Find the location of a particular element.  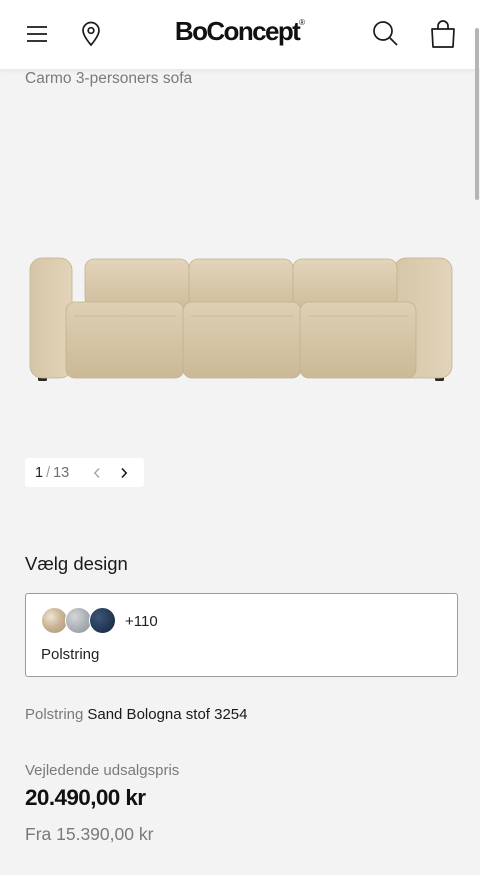

shopping-bag-button is located at coordinates (443, 34).